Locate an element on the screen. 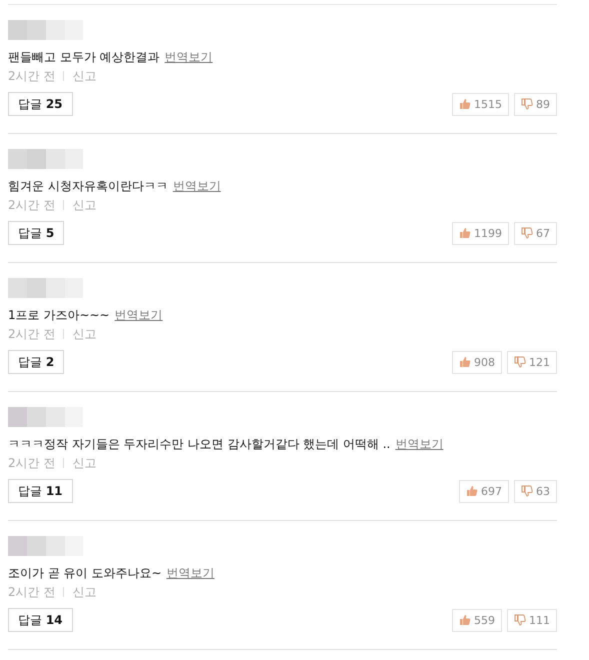  comment-text: 팬들빼고 모두가 예상한결과 번역보기 is located at coordinates (111, 57).